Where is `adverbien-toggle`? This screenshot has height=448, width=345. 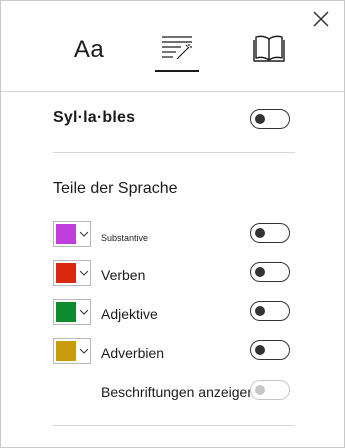
adverbien-toggle is located at coordinates (270, 350).